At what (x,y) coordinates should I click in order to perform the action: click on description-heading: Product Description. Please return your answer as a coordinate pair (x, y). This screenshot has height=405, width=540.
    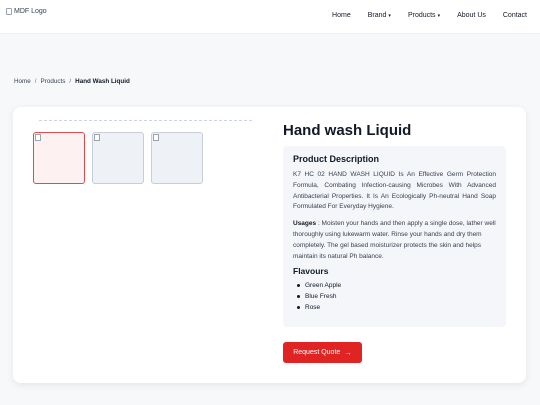
    Looking at the image, I should click on (336, 159).